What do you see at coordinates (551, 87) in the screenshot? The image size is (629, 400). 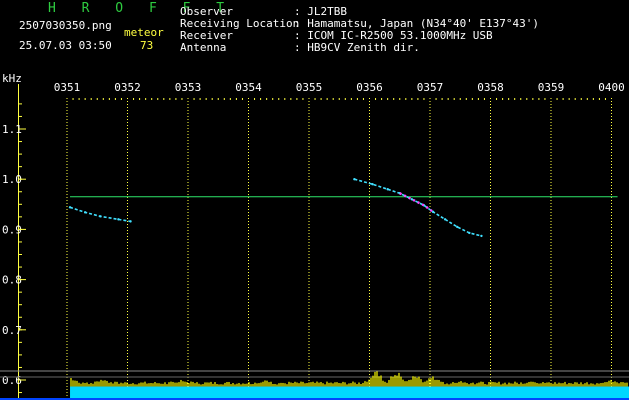 I see `x-tick-label-0359: 0359` at bounding box center [551, 87].